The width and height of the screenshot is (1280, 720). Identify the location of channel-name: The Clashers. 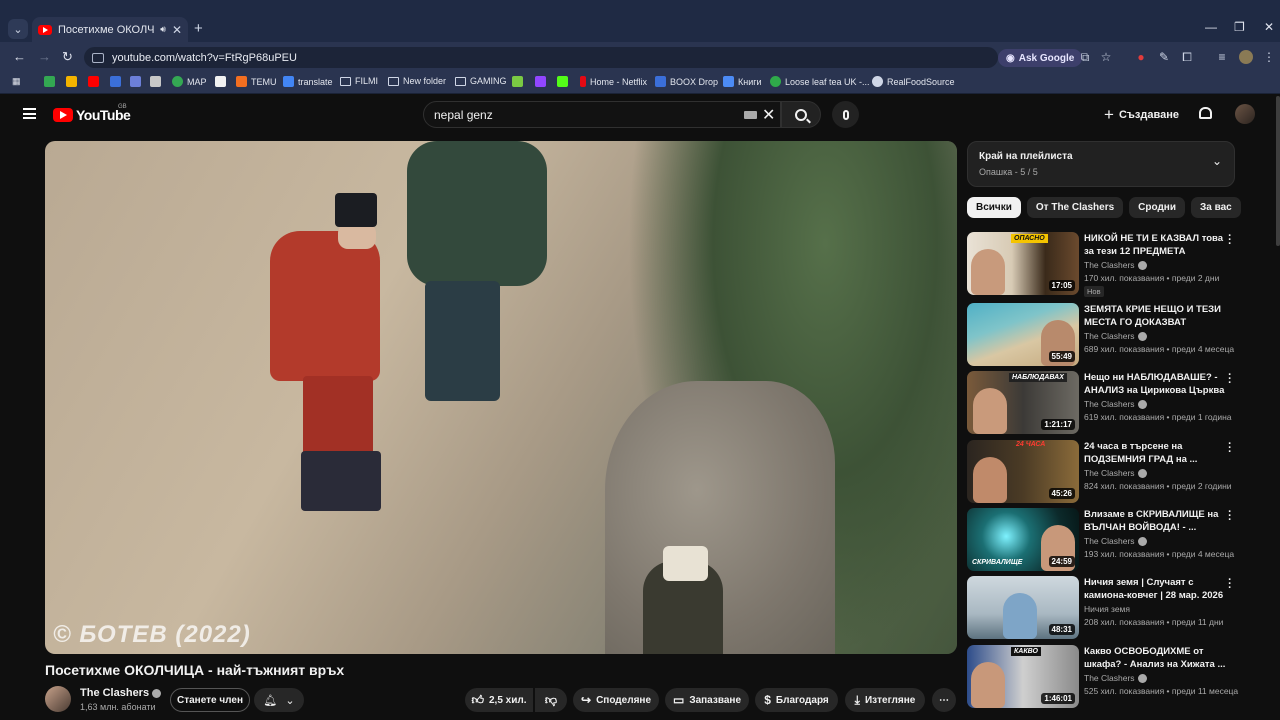
(121, 693).